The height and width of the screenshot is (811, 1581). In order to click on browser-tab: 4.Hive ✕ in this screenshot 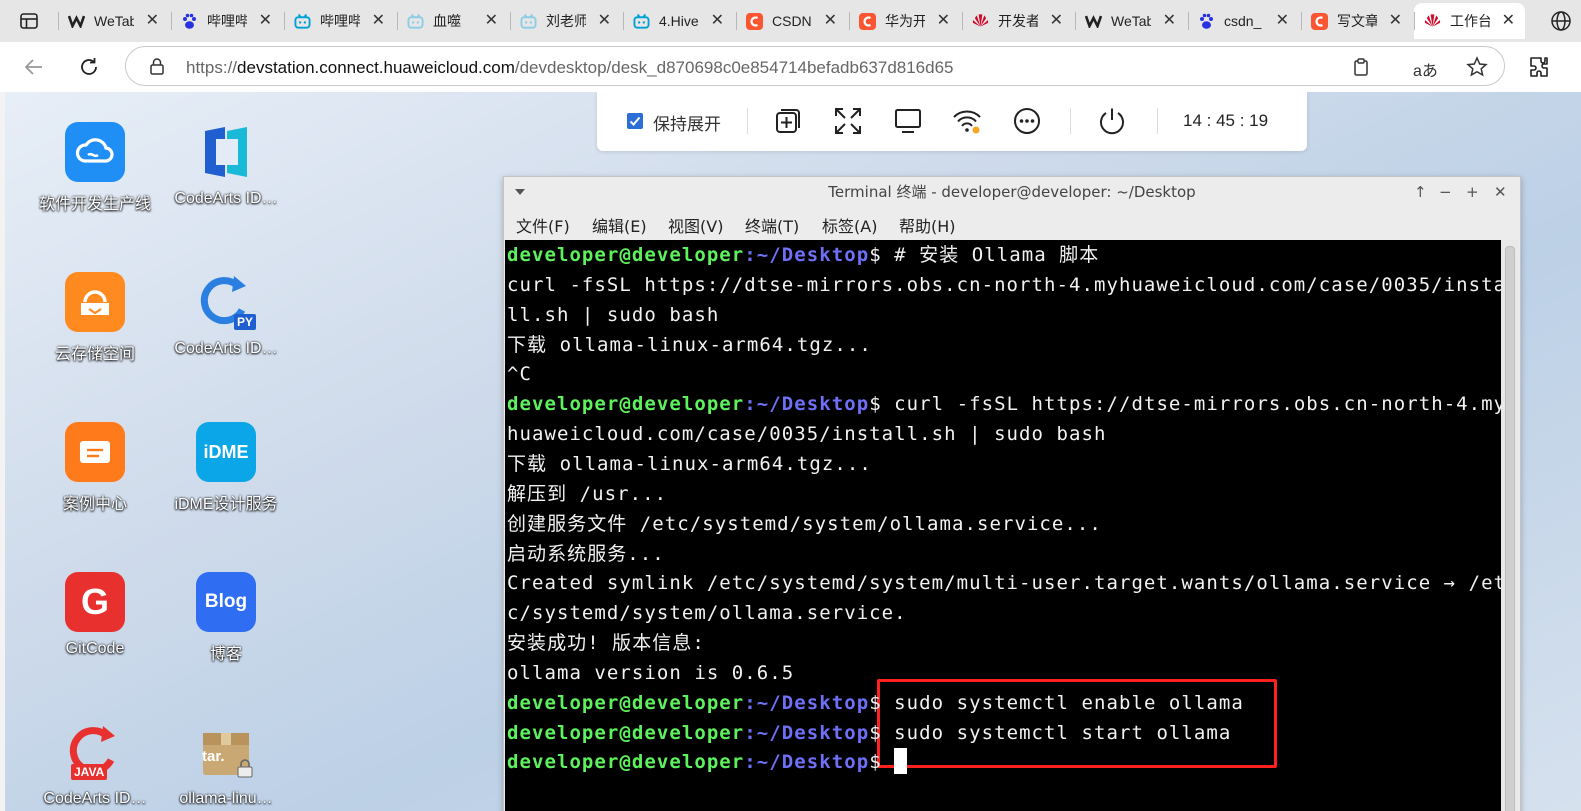, I will do `click(678, 21)`.